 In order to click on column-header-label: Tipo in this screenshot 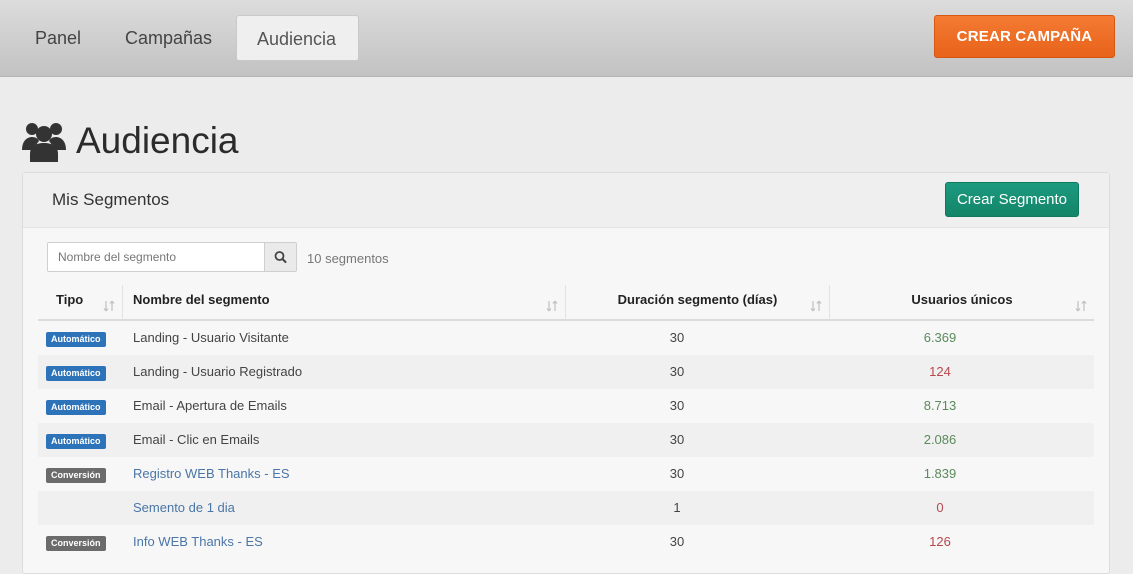, I will do `click(70, 299)`.